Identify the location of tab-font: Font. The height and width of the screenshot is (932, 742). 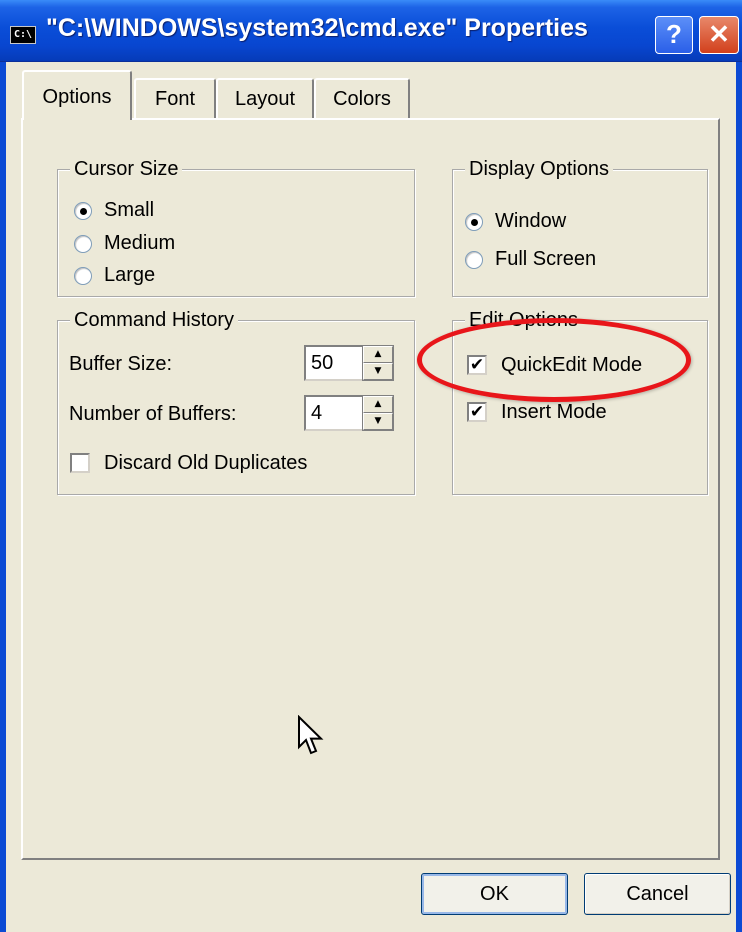
(175, 98).